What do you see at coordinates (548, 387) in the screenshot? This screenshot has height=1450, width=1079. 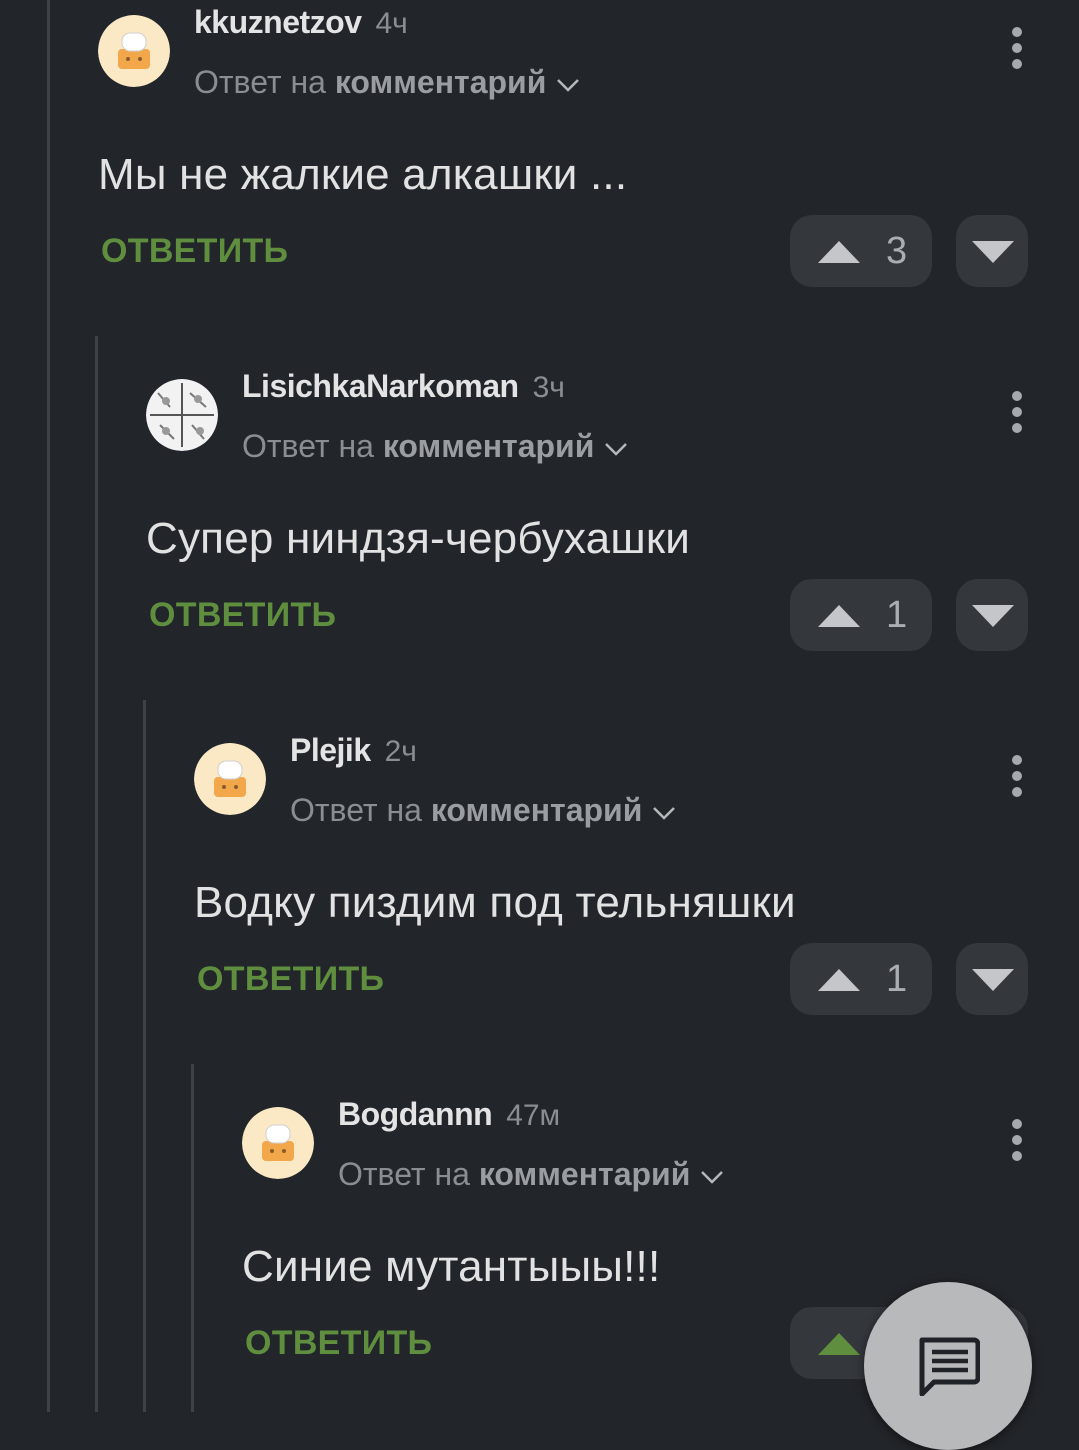 I see `comment-time: 3ч` at bounding box center [548, 387].